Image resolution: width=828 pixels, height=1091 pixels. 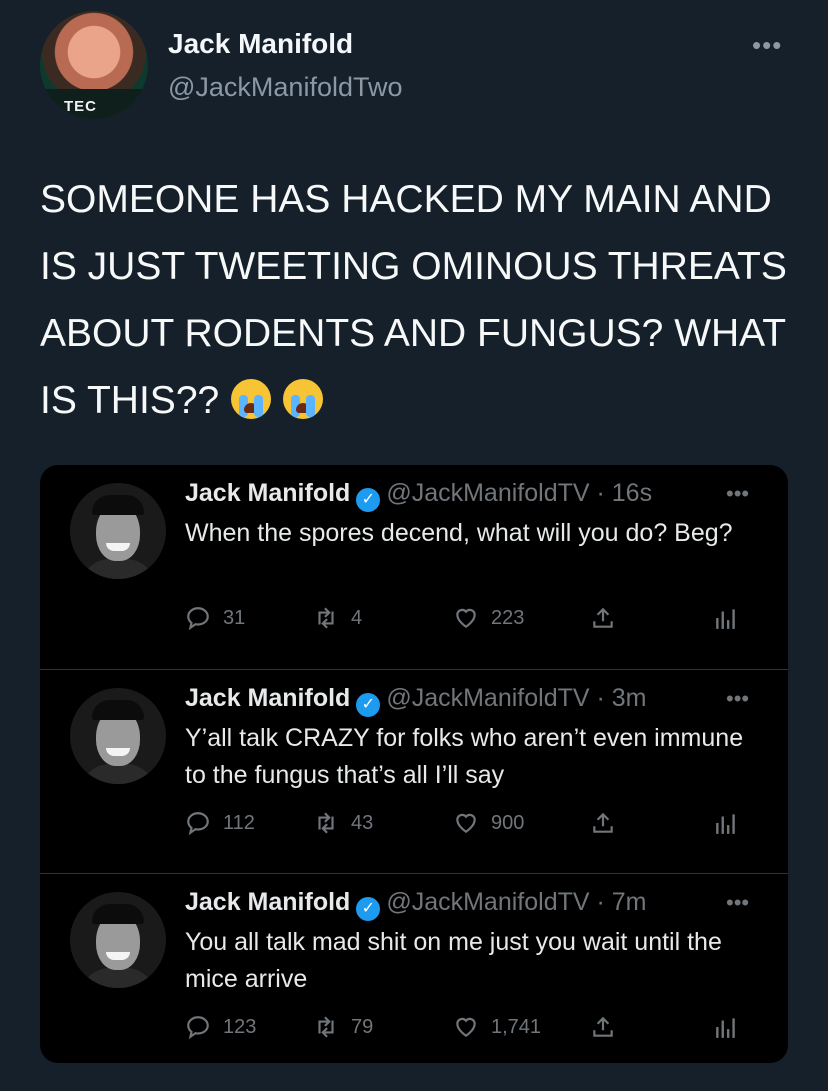 What do you see at coordinates (94, 65) in the screenshot?
I see `author-avatar: TEC` at bounding box center [94, 65].